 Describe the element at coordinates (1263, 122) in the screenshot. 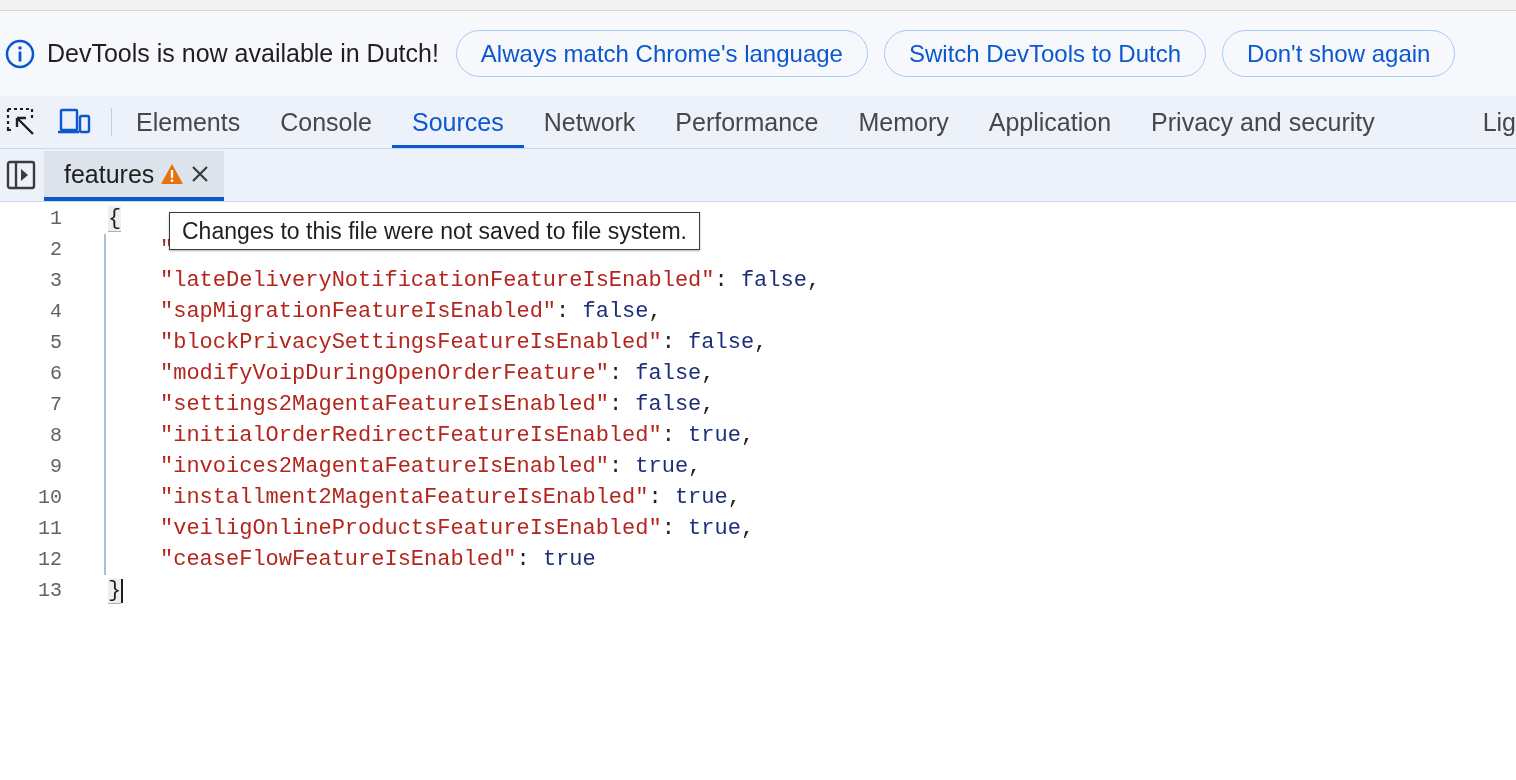

I see `panel-tab: Privacy and security` at that location.